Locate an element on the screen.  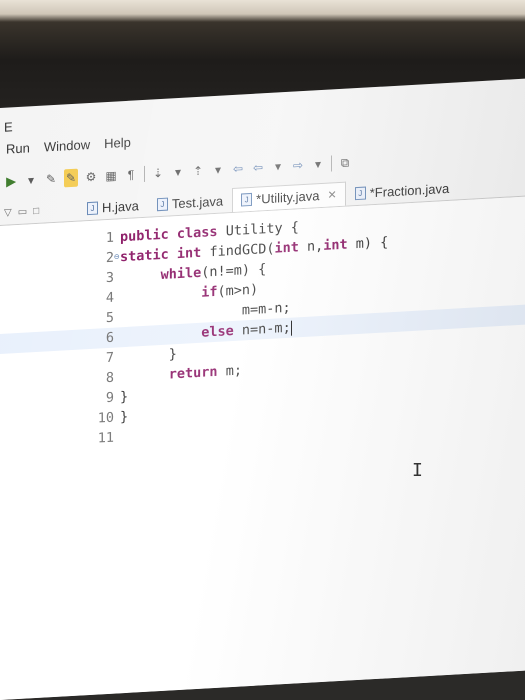
tab-label: *Utility.java is located at coordinates (288, 197).